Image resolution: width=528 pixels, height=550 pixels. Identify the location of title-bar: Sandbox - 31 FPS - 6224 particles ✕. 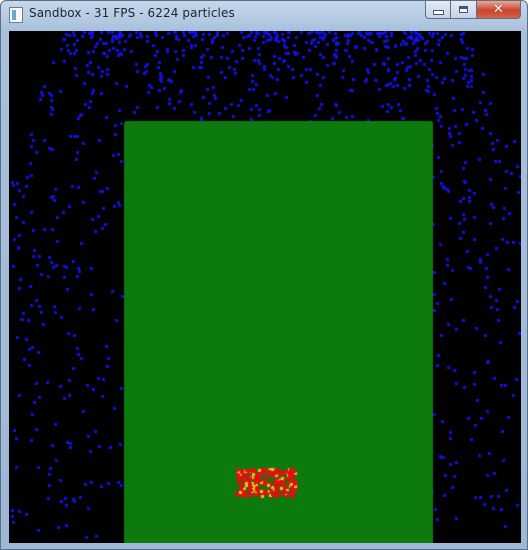
(264, 16).